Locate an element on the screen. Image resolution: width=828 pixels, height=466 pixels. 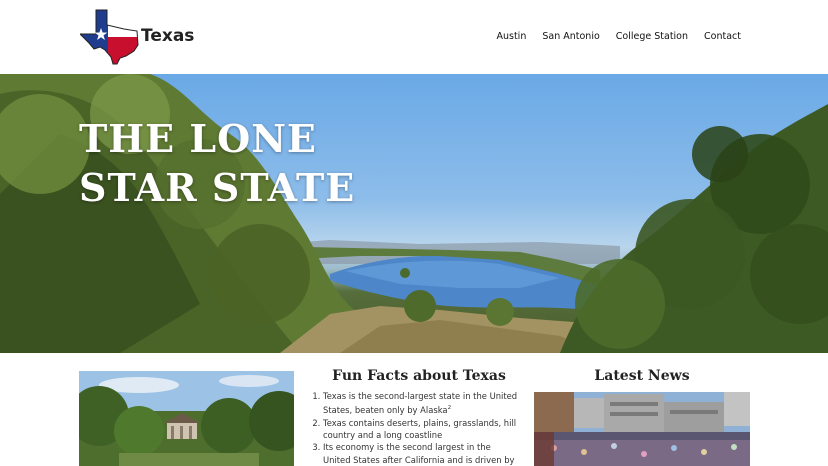
latest-news-section: Latest News is located at coordinates (642, 417).